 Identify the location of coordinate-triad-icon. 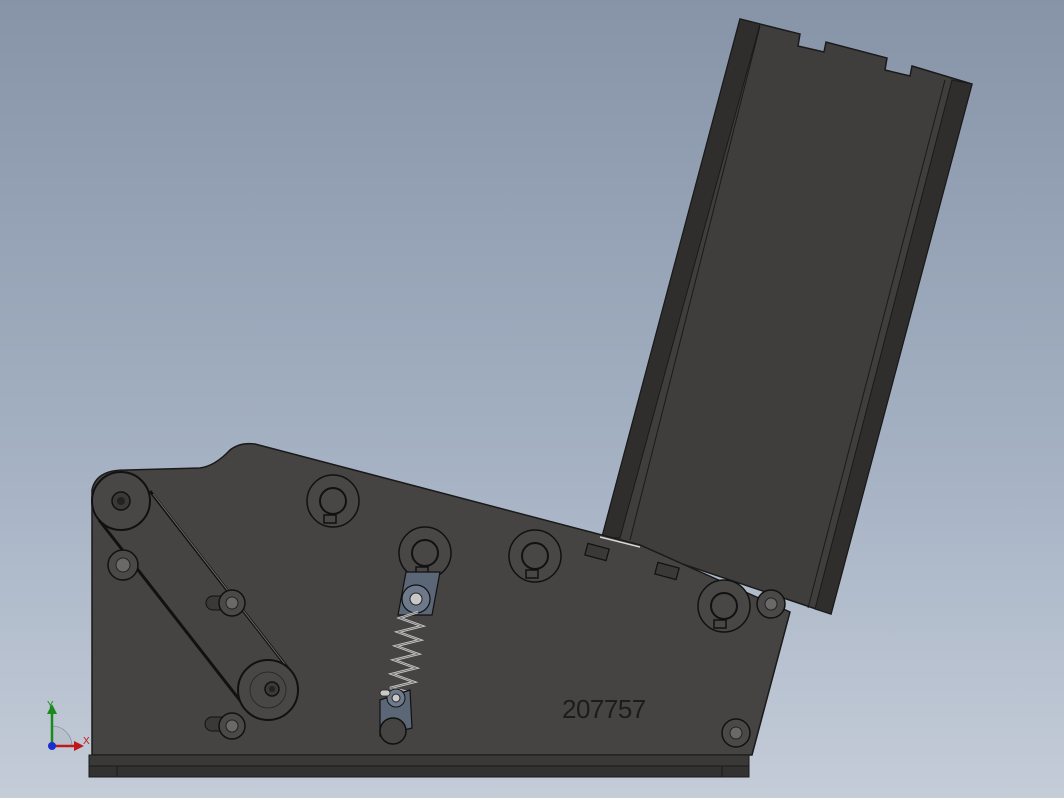
(65, 727).